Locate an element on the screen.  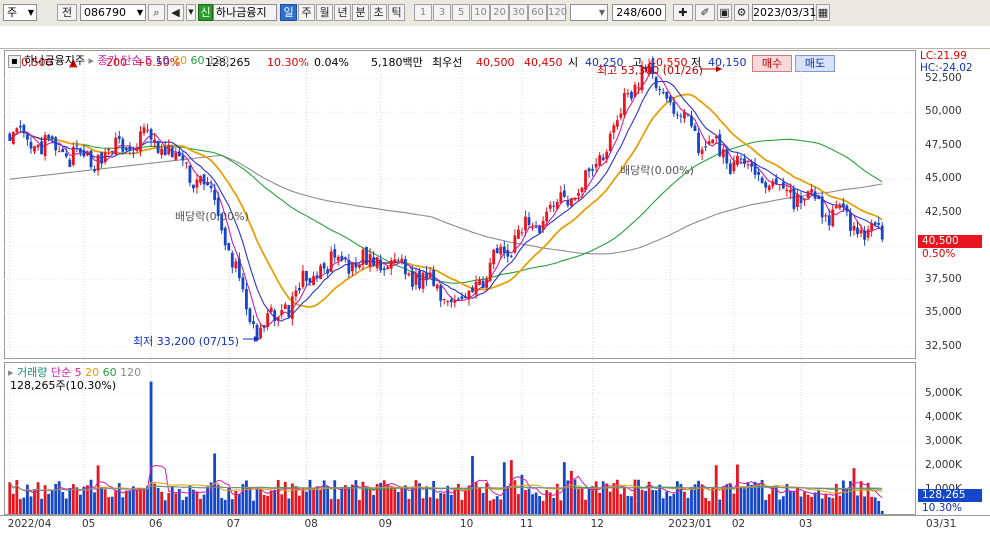
x-tick-label: 05 is located at coordinates (88, 524).